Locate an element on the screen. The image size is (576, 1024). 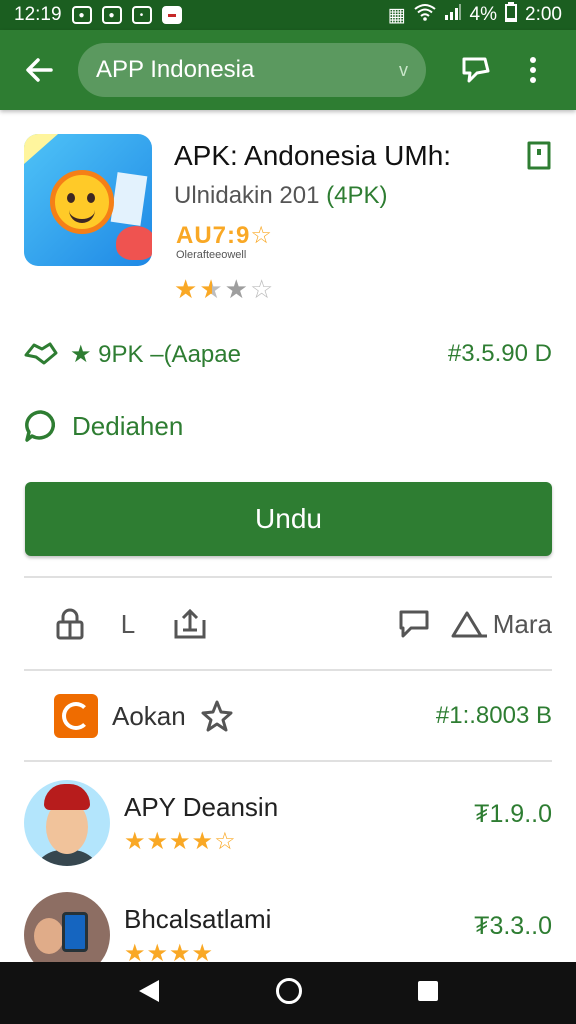
section-row: Aokan #1:.8003 B is located at coordinates (288, 716).